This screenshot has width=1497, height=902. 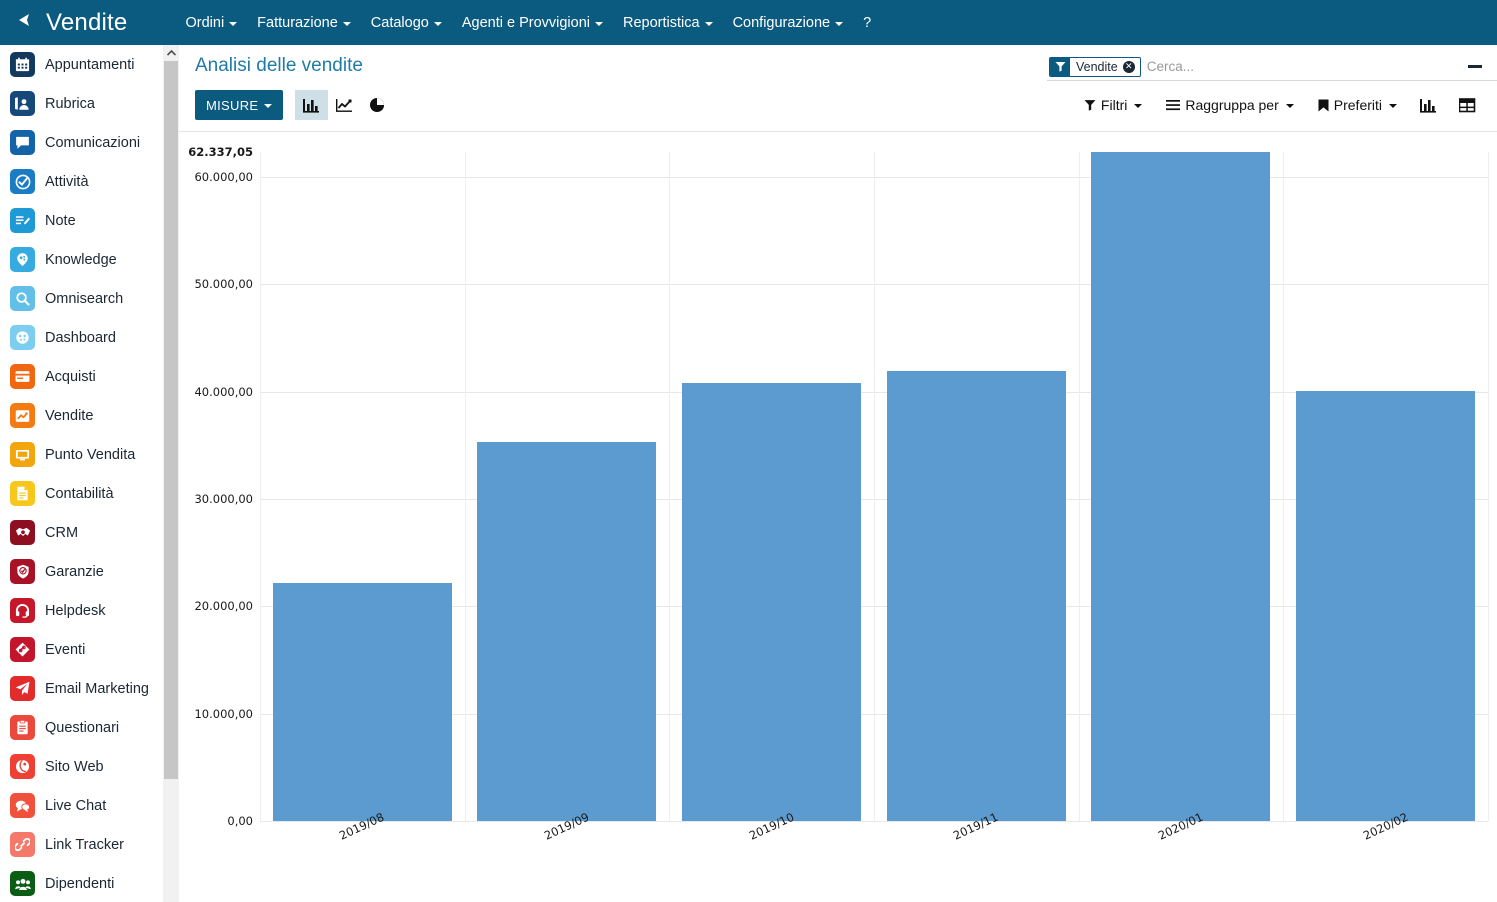 What do you see at coordinates (1318, 66) in the screenshot?
I see `search-input` at bounding box center [1318, 66].